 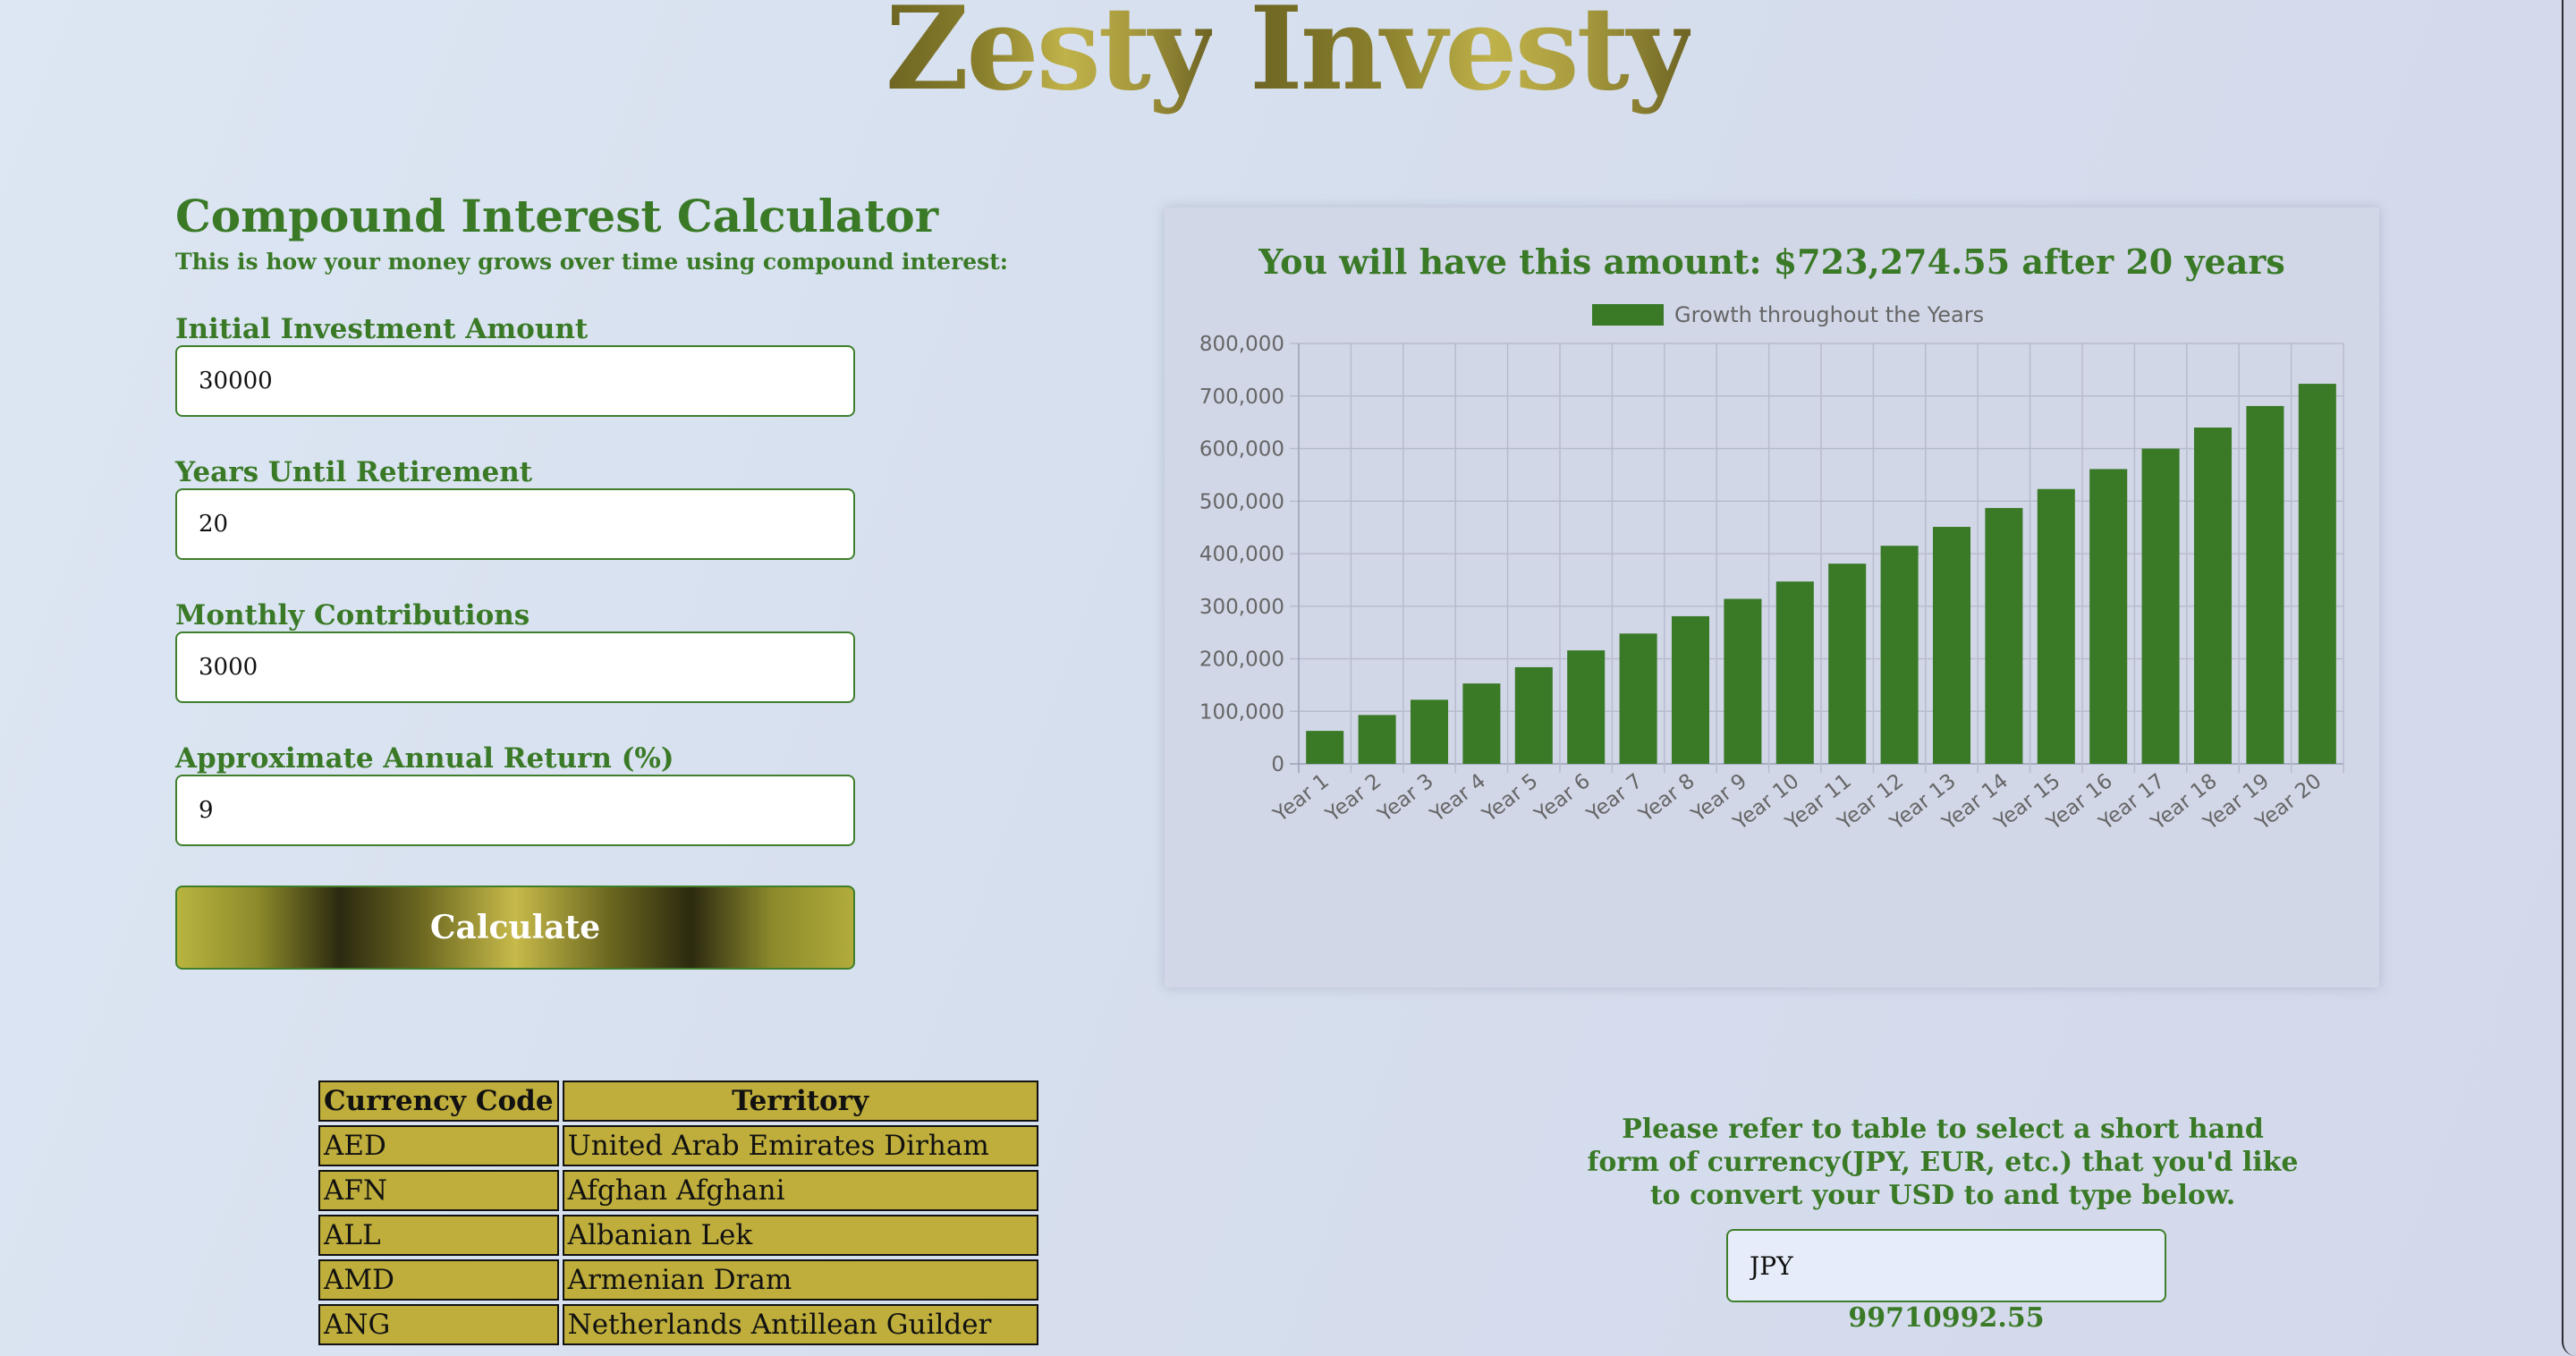 I want to click on brand-logo: Zesty Investy, so click(x=1288, y=67).